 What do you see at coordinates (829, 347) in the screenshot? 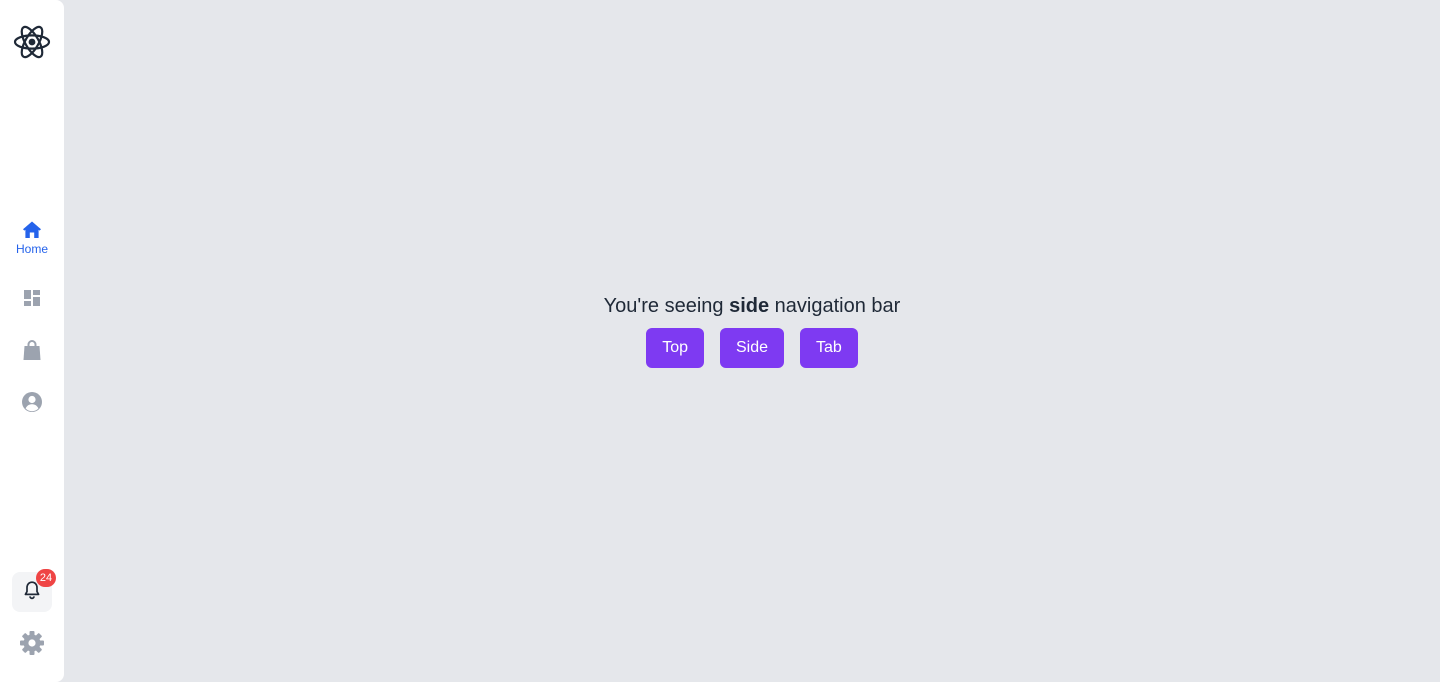
I see `tab-nav-button: Tab` at bounding box center [829, 347].